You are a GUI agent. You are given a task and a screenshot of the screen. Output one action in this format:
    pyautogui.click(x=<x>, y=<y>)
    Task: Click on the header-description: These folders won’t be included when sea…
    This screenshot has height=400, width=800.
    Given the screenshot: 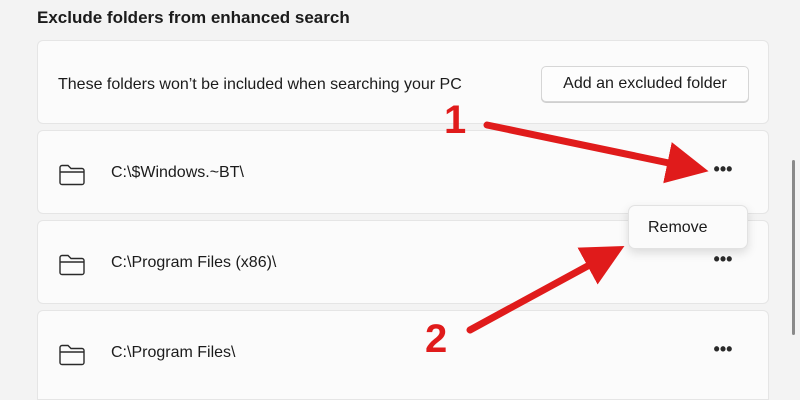 What is the action you would take?
    pyautogui.click(x=260, y=84)
    